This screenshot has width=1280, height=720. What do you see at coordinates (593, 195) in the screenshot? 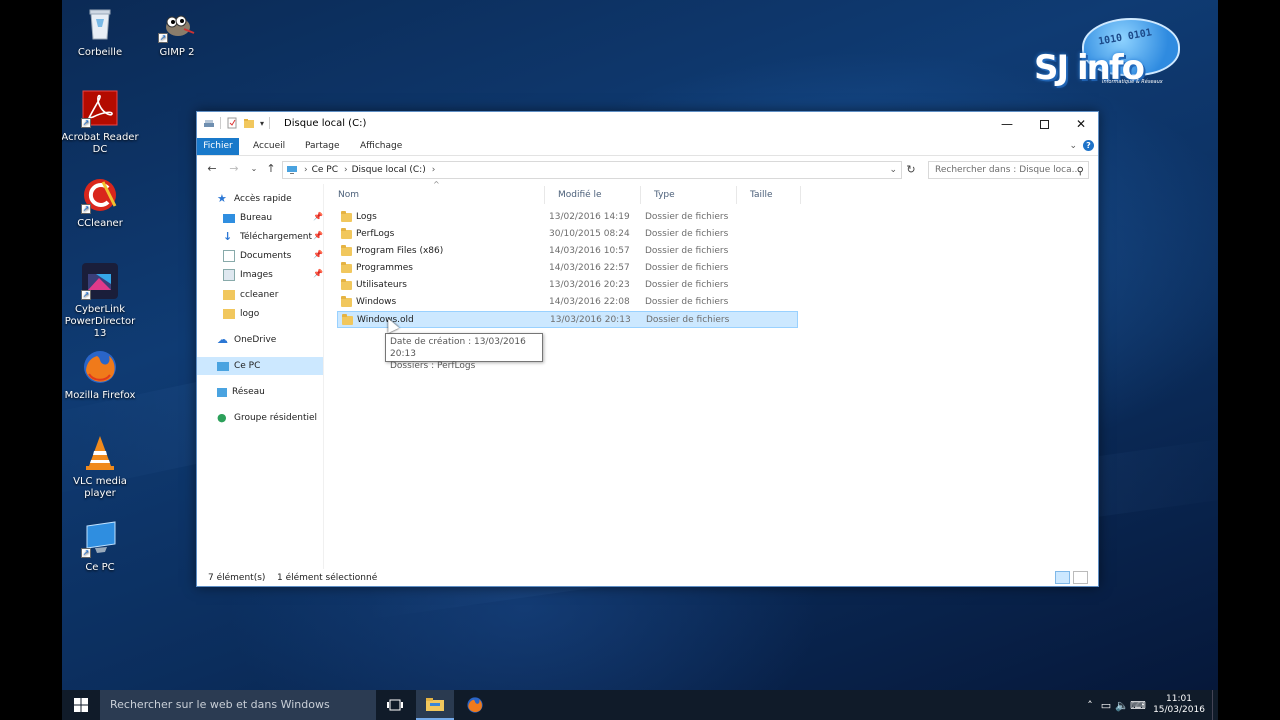
I see `column-header-modified: Modifié le` at bounding box center [593, 195].